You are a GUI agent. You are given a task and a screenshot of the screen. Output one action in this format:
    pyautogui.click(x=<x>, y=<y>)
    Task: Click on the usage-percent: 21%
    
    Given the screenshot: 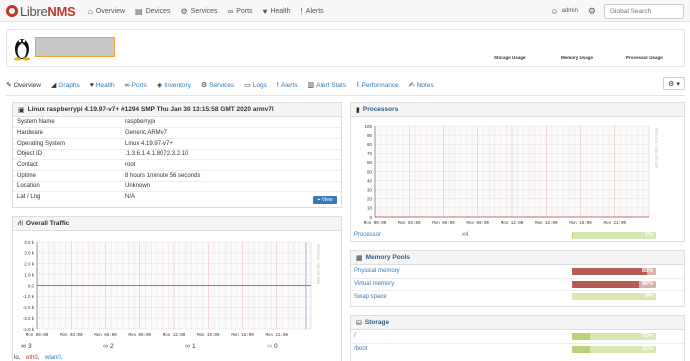 What is the action you would take?
    pyautogui.click(x=647, y=348)
    